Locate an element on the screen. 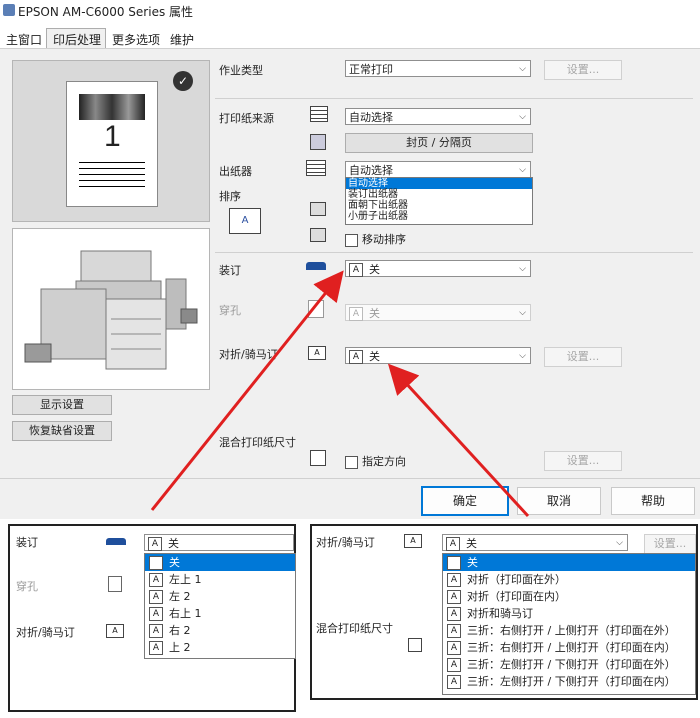 This screenshot has width=700, height=718. staple-option: A 上 2 is located at coordinates (220, 647).